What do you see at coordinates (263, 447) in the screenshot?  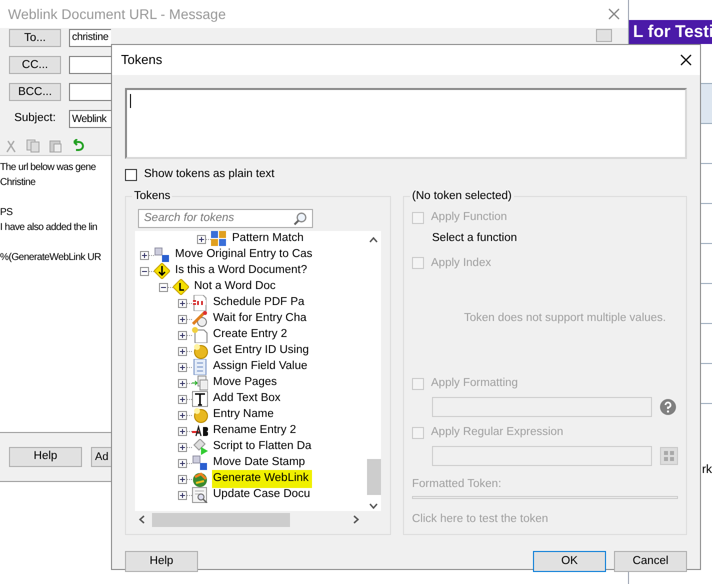 I see `tree-item: Script to Flatten Da` at bounding box center [263, 447].